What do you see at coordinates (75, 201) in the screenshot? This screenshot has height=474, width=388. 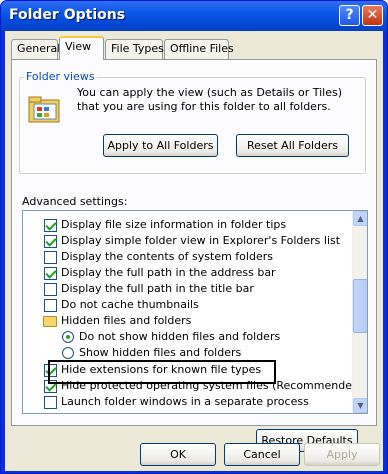 I see `advanced-settings-label: Advanced settings:` at bounding box center [75, 201].